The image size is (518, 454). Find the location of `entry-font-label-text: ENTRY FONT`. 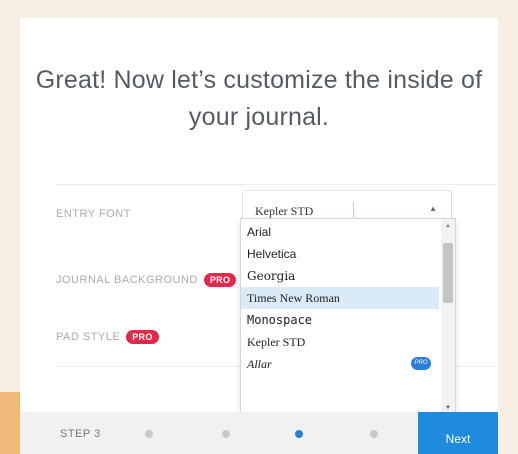

entry-font-label-text: ENTRY FONT is located at coordinates (93, 214).